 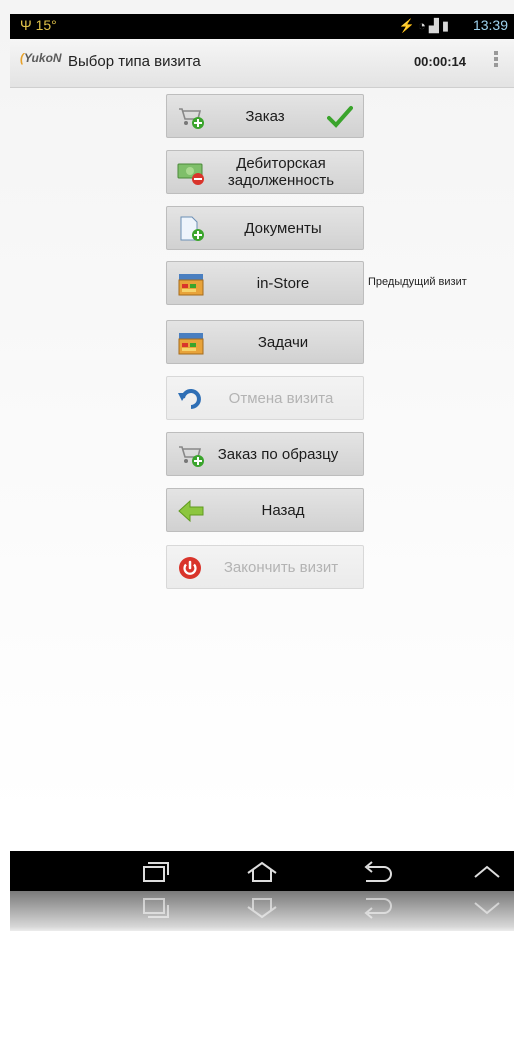 I want to click on undo-icon, so click(x=189, y=399).